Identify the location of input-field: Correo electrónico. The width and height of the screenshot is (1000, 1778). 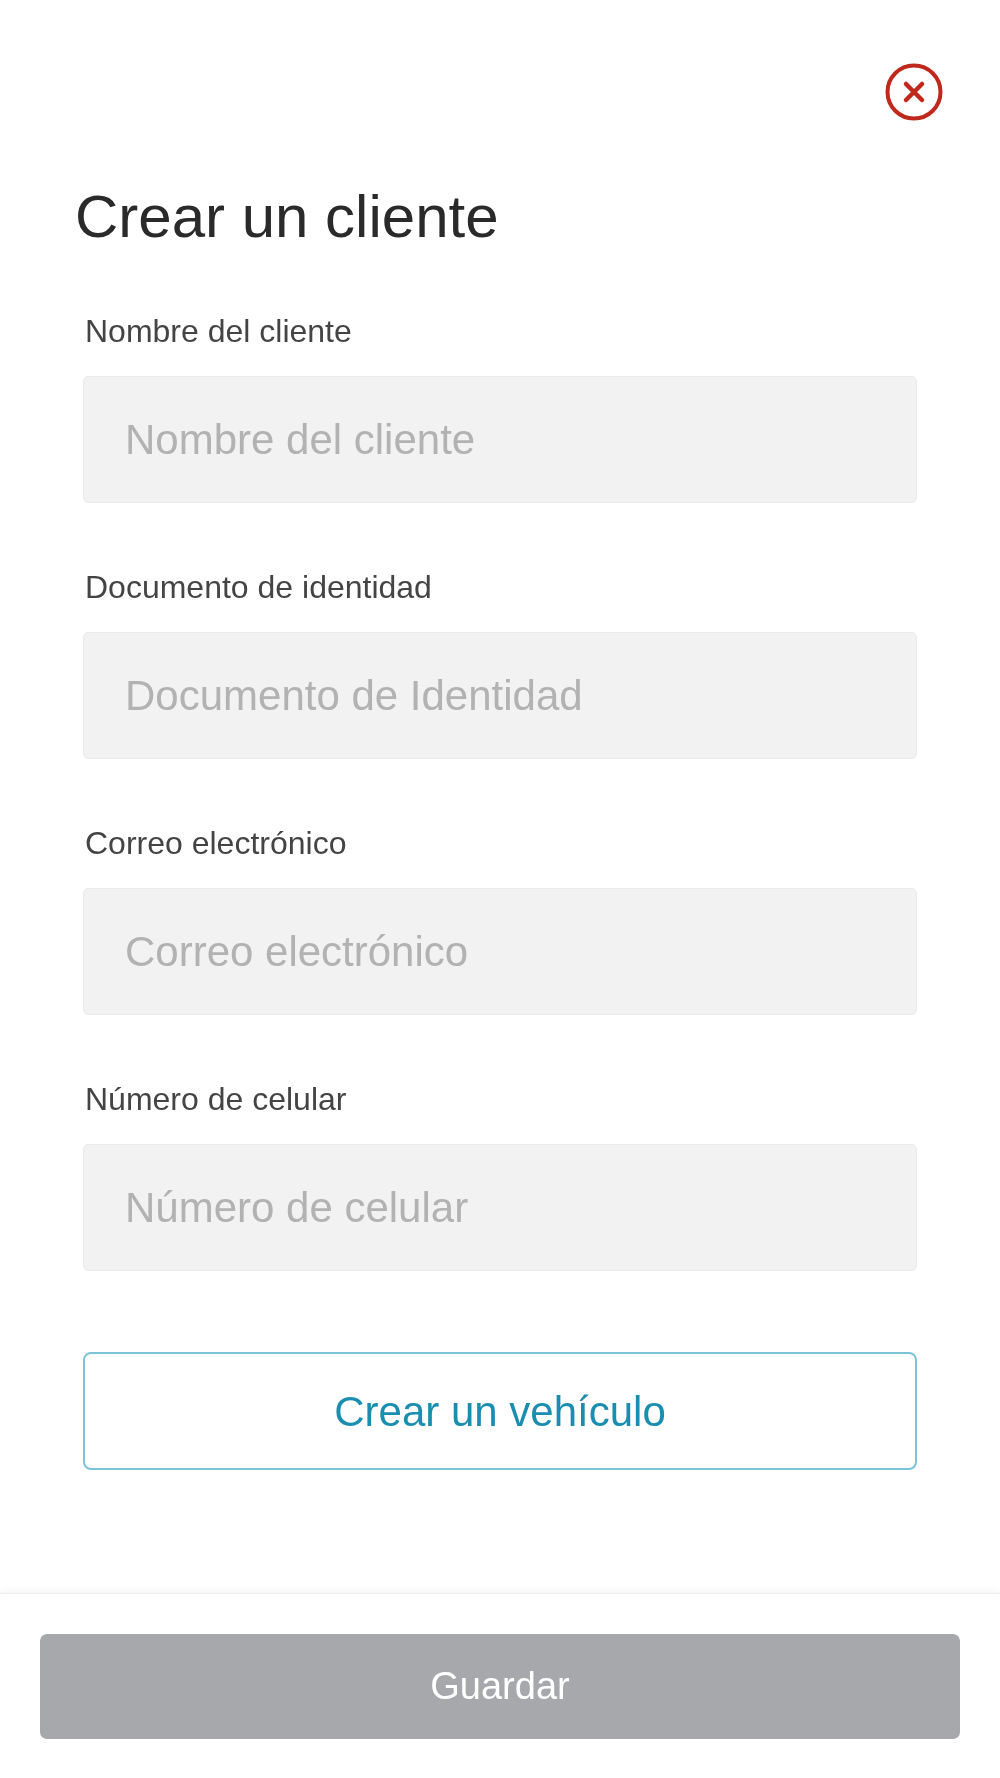
(500, 951).